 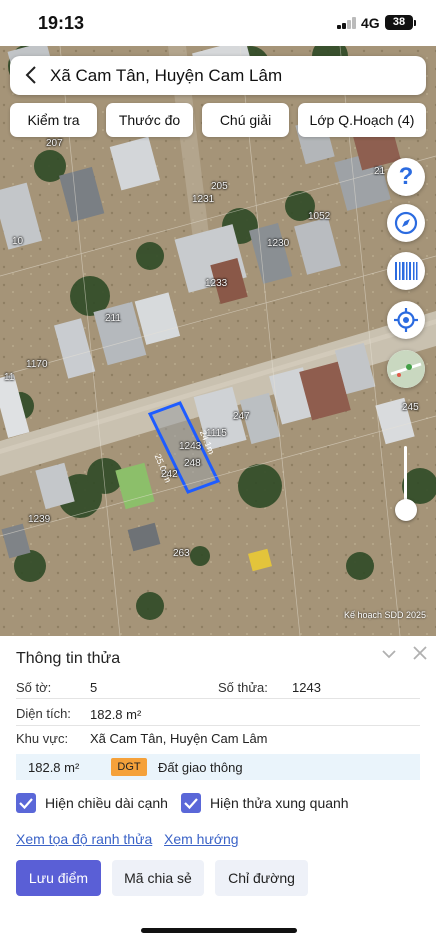 I want to click on map-credit: Kế hoạch SDD 2025, so click(x=384, y=615).